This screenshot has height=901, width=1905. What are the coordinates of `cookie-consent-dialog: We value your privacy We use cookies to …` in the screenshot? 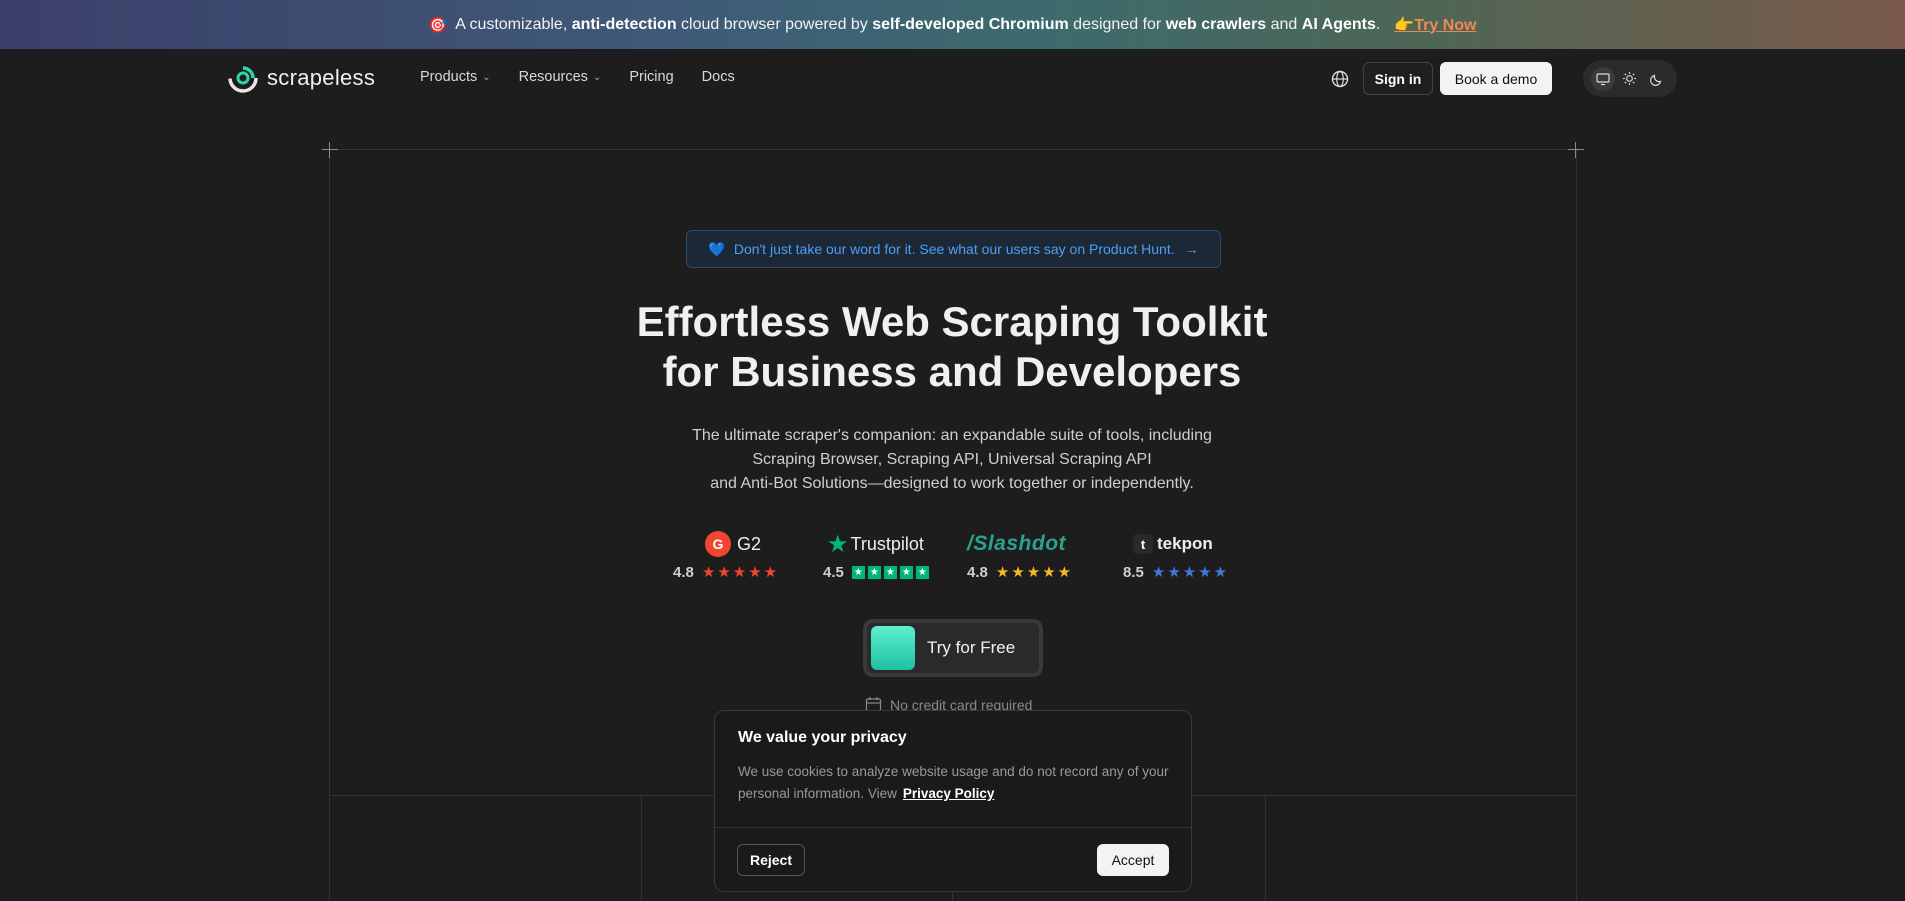 It's located at (953, 801).